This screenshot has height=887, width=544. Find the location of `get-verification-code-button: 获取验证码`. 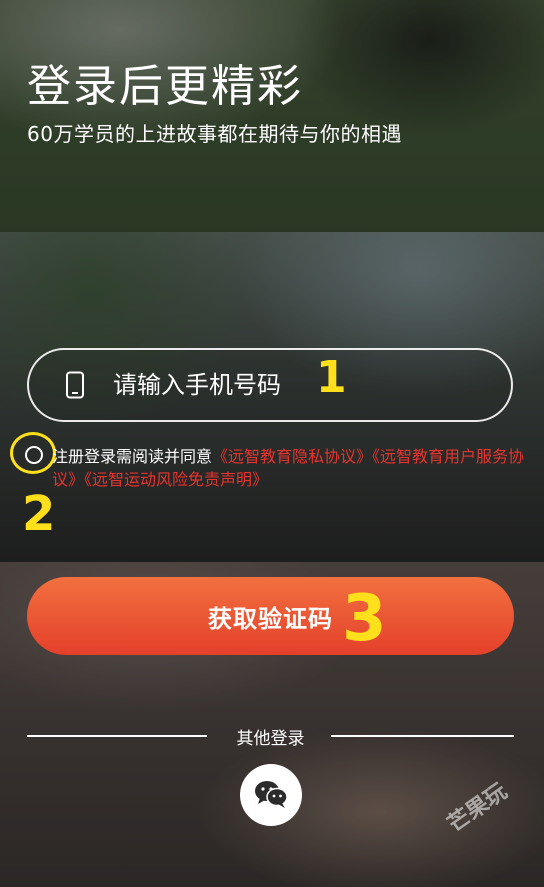

get-verification-code-button: 获取验证码 is located at coordinates (270, 616).